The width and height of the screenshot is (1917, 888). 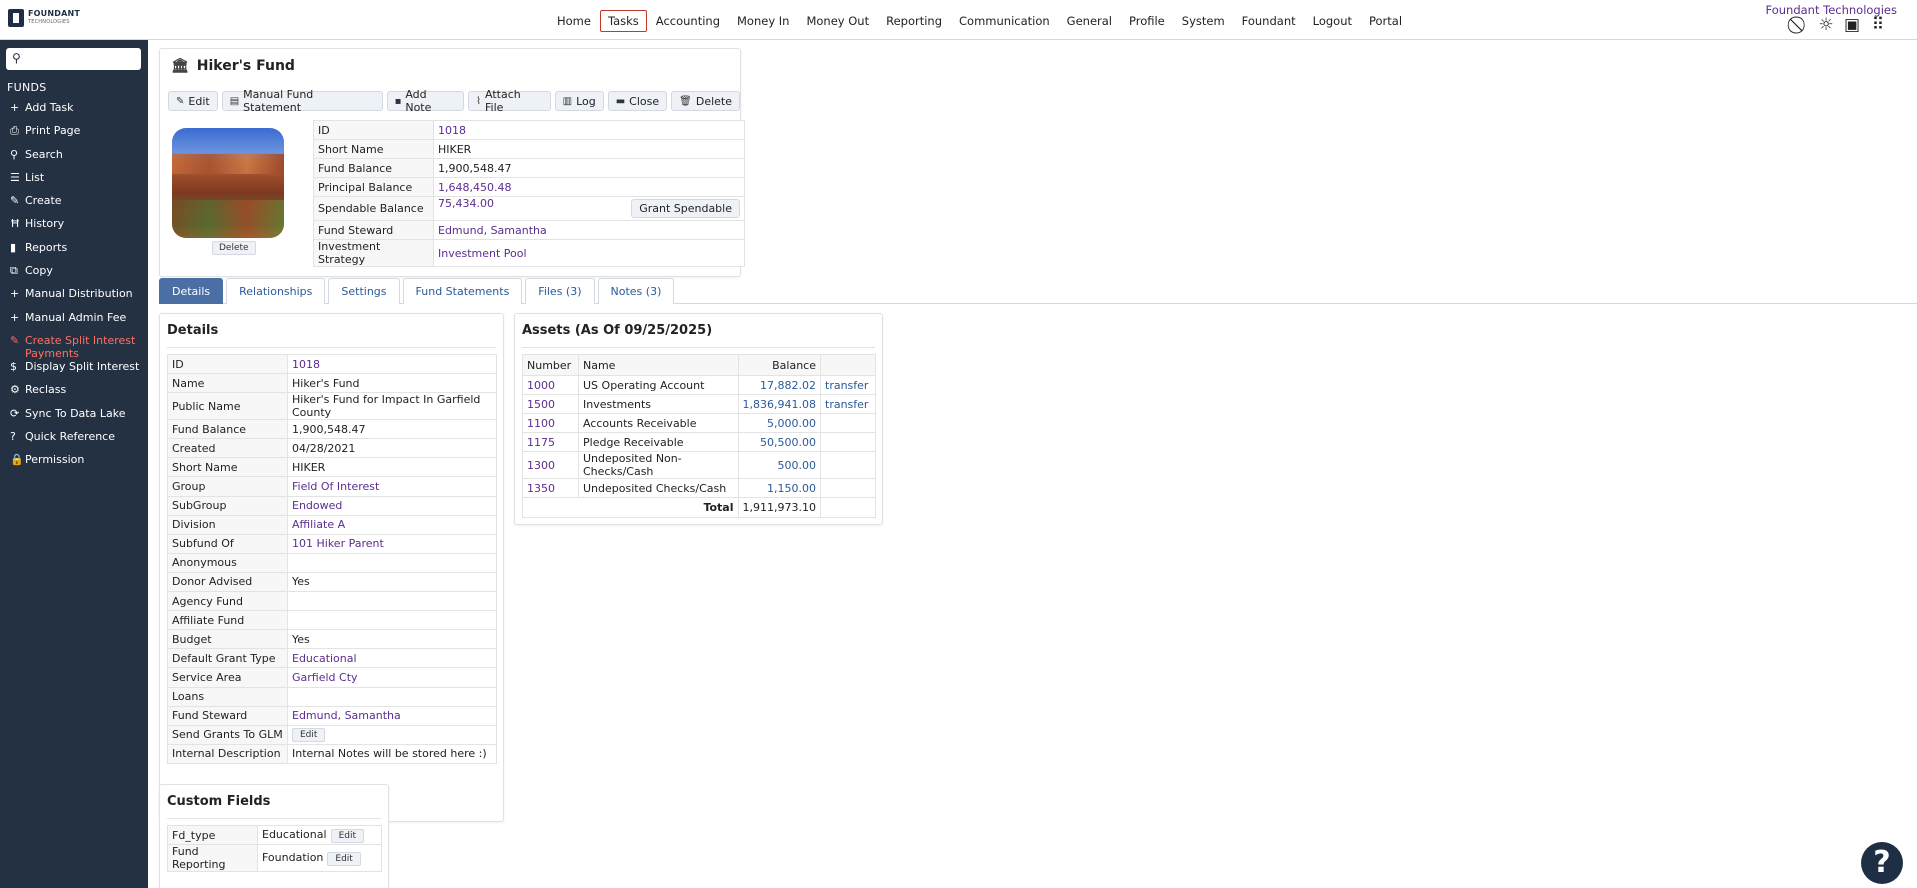 What do you see at coordinates (1826, 25) in the screenshot?
I see `lightbulb-icon: ☼` at bounding box center [1826, 25].